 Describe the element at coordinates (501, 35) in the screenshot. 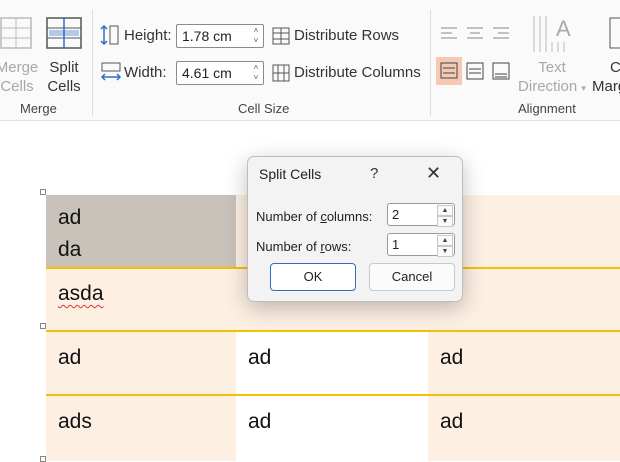

I see `align-top-right-icon` at that location.